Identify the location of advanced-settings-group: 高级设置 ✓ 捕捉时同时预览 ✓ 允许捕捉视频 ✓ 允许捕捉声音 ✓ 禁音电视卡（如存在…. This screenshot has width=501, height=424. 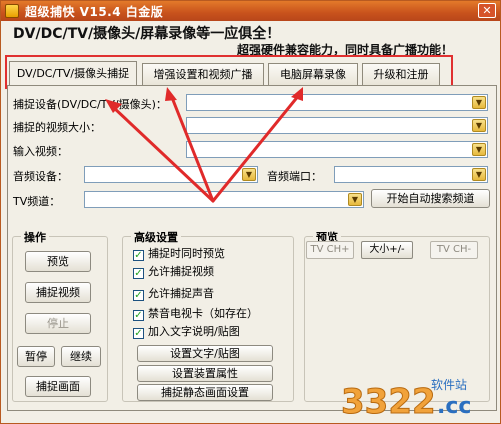
(208, 315).